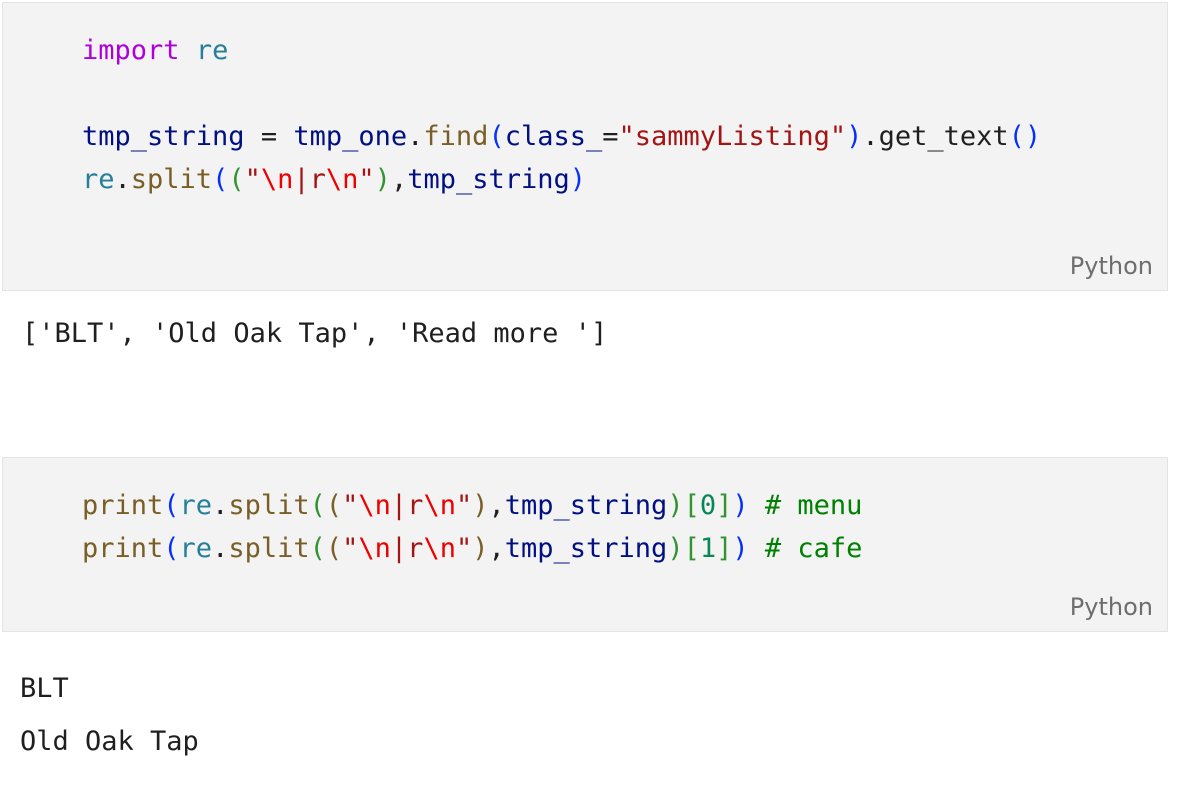  What do you see at coordinates (456, 136) in the screenshot?
I see `code-token: find` at bounding box center [456, 136].